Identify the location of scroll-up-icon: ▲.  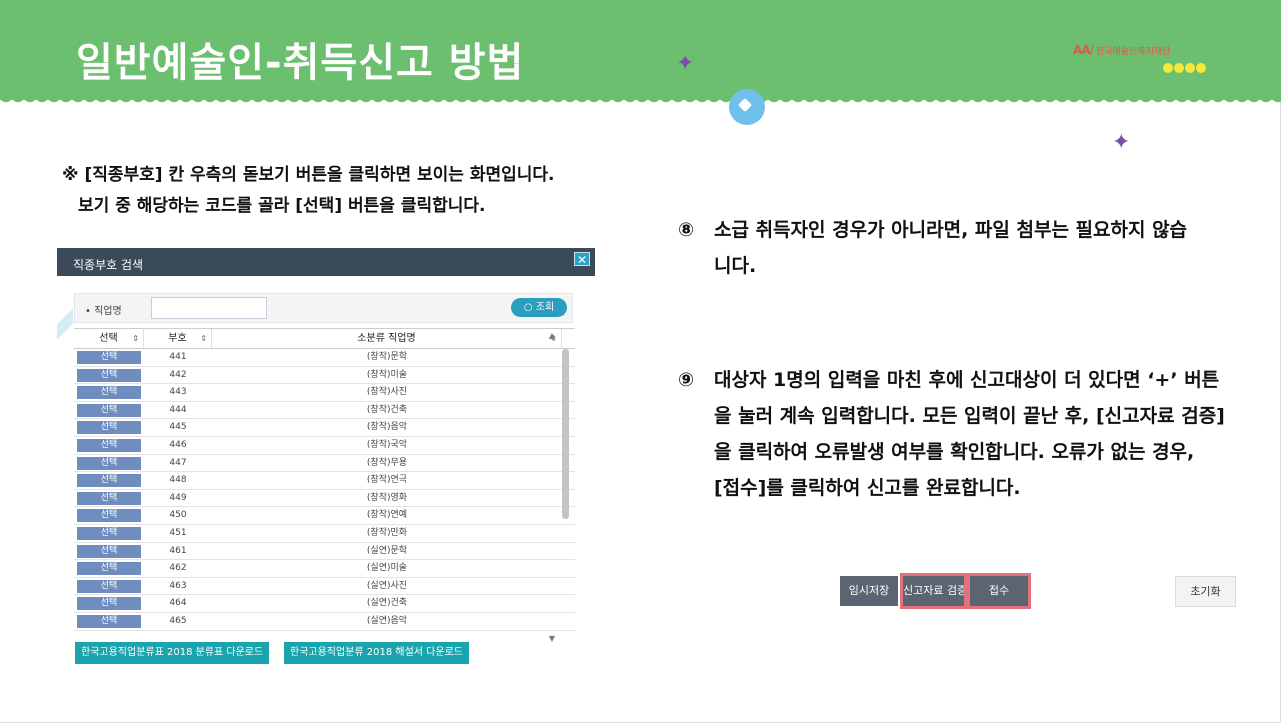
(552, 335).